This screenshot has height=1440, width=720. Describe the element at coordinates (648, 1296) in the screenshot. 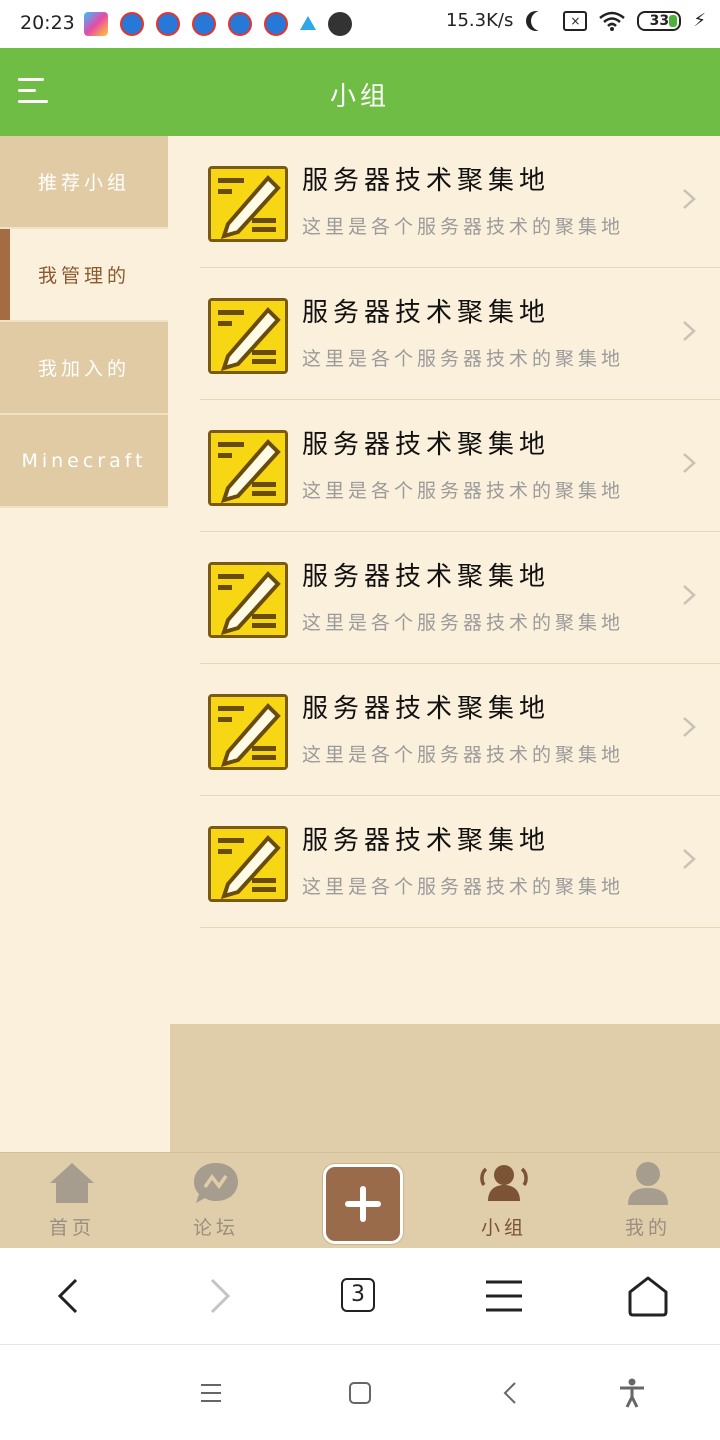

I see `browser-home-icon` at that location.